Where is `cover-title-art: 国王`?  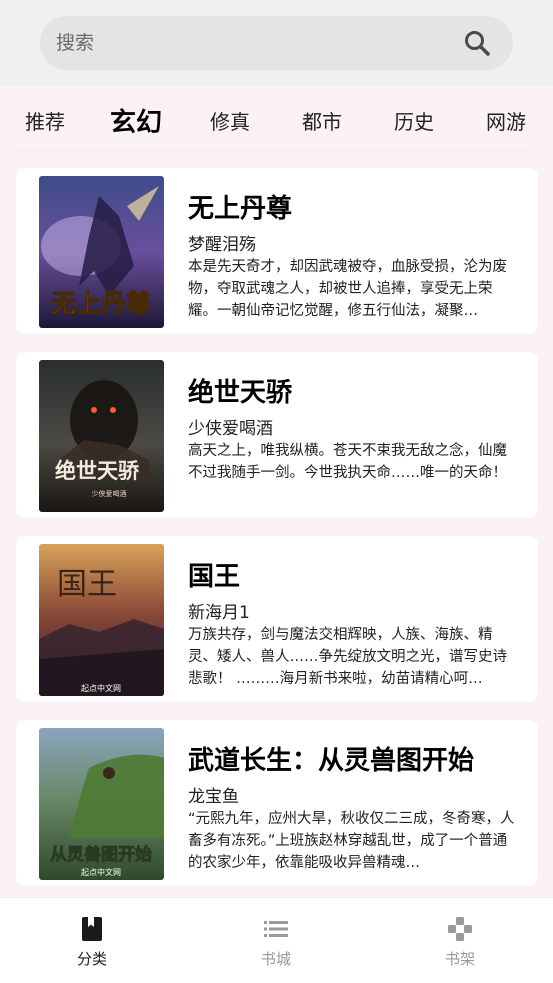
cover-title-art: 国王 is located at coordinates (87, 584).